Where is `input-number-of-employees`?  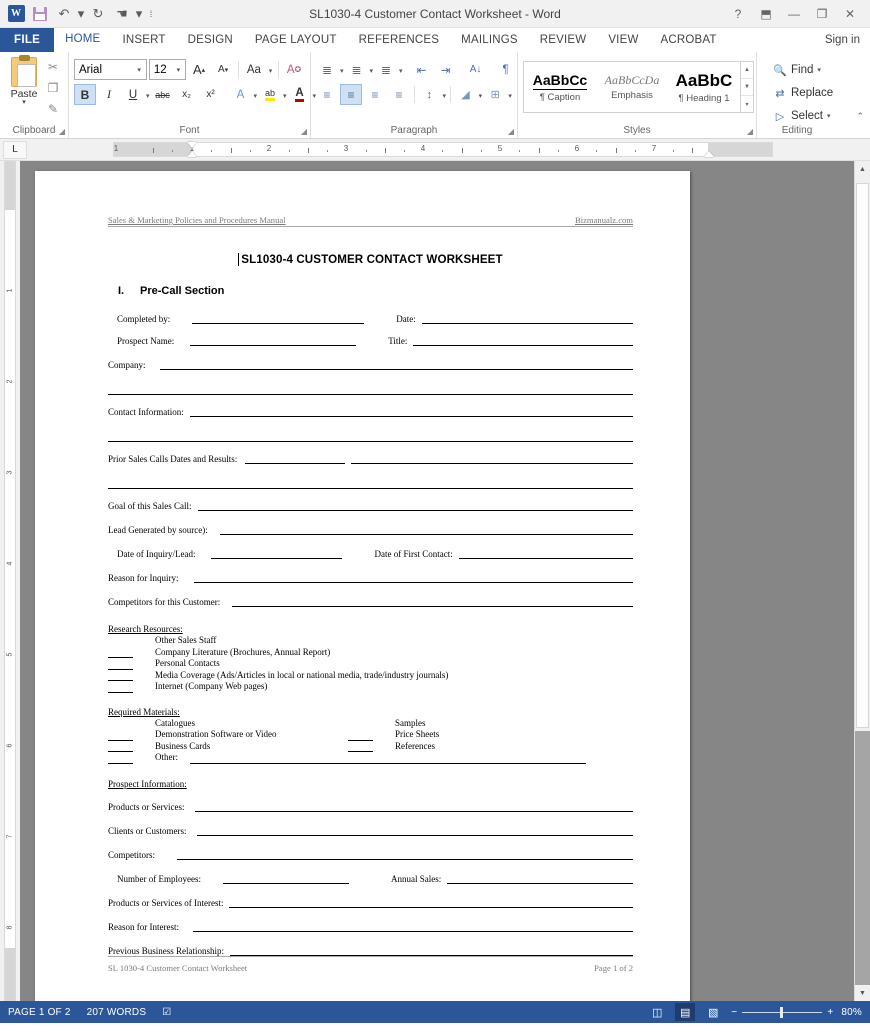 input-number-of-employees is located at coordinates (285, 879).